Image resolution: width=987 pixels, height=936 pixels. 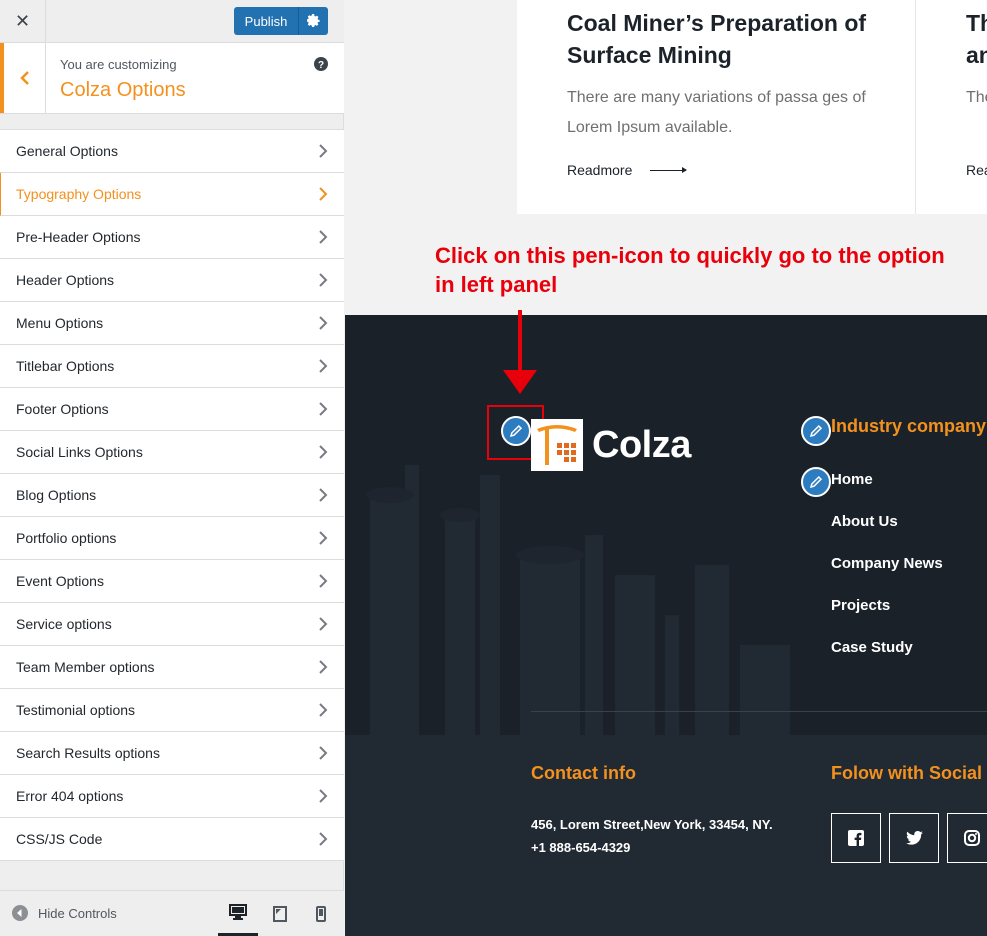 I want to click on contact-phone: +1 888-654-4329, so click(x=580, y=847).